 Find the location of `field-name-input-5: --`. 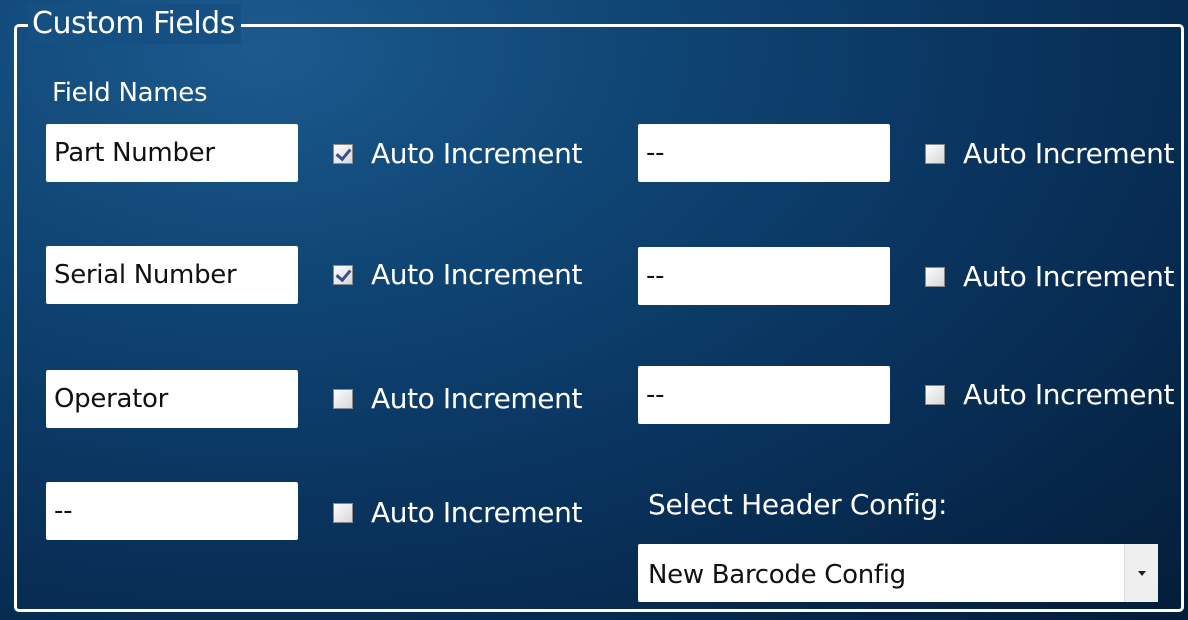

field-name-input-5: -- is located at coordinates (764, 153).